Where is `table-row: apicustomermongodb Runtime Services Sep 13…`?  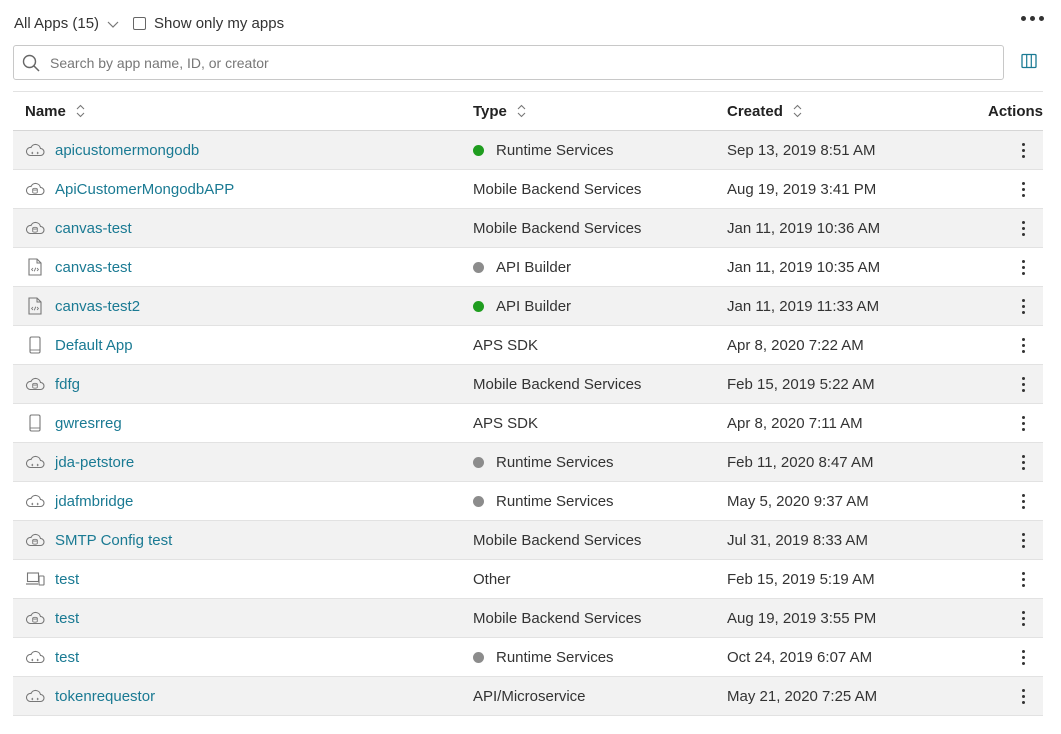 table-row: apicustomermongodb Runtime Services Sep 13… is located at coordinates (528, 150).